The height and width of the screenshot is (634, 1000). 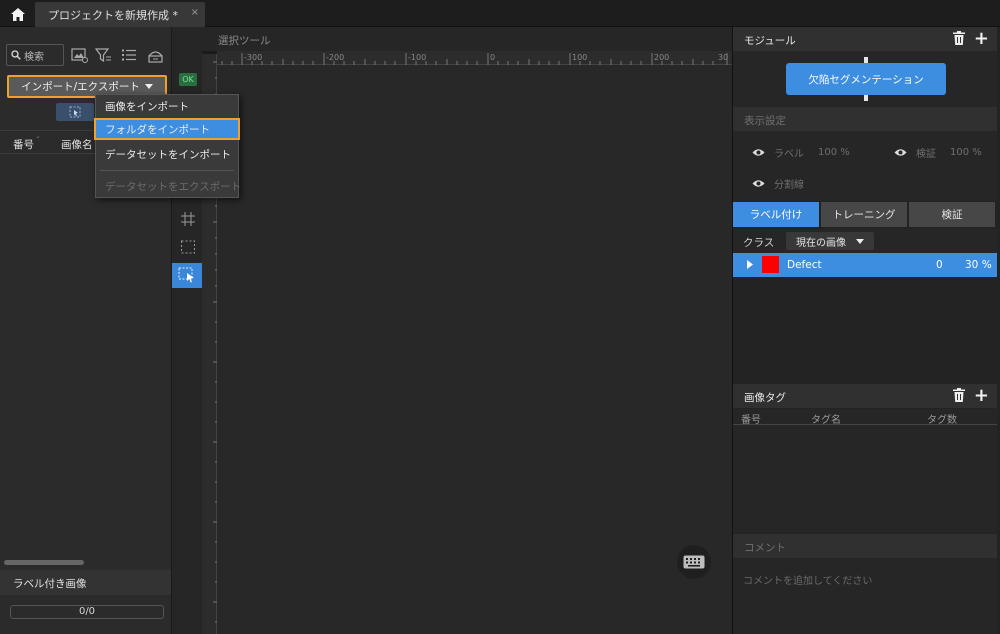 I want to click on ruler-tick-label: -200, so click(x=335, y=57).